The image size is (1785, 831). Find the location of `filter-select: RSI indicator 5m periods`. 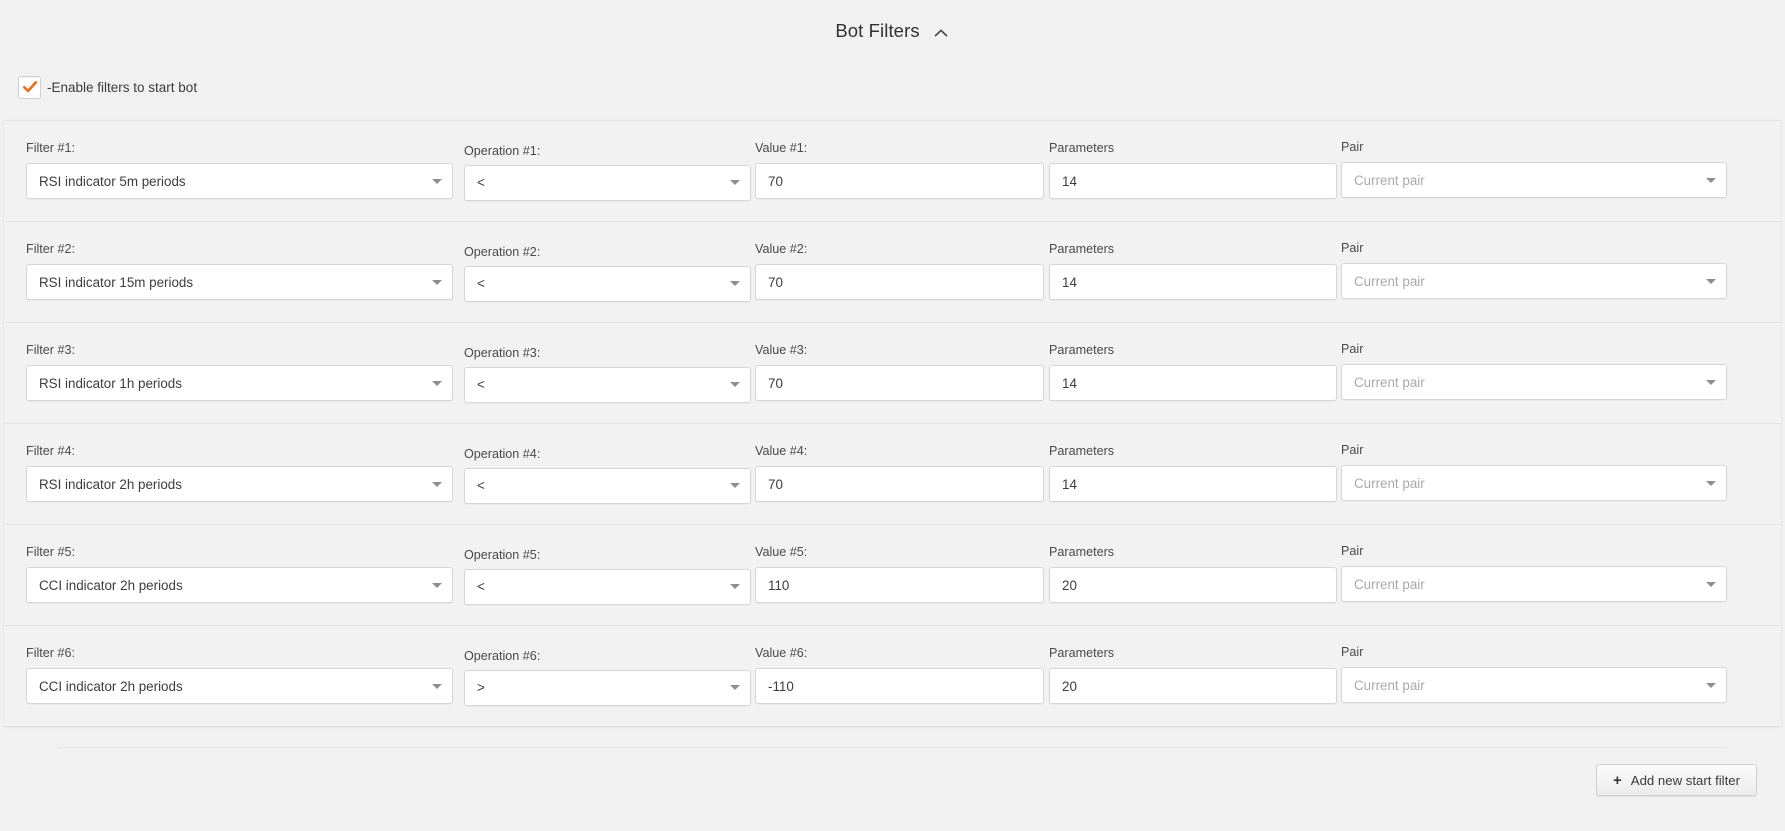

filter-select: RSI indicator 5m periods is located at coordinates (239, 181).